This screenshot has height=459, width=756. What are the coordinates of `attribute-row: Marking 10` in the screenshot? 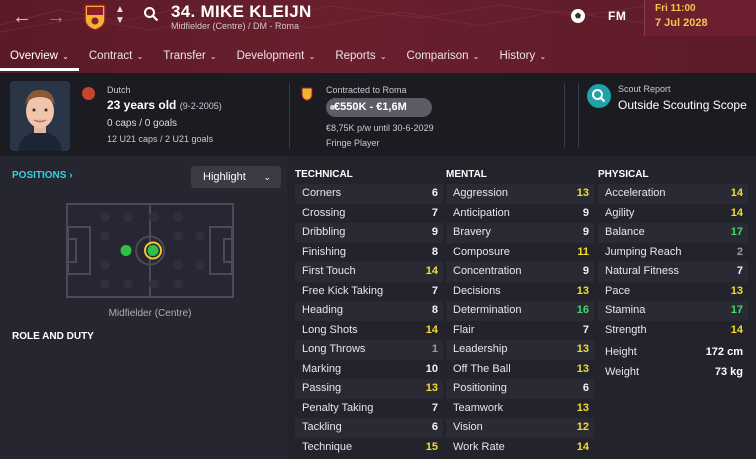 It's located at (369, 370).